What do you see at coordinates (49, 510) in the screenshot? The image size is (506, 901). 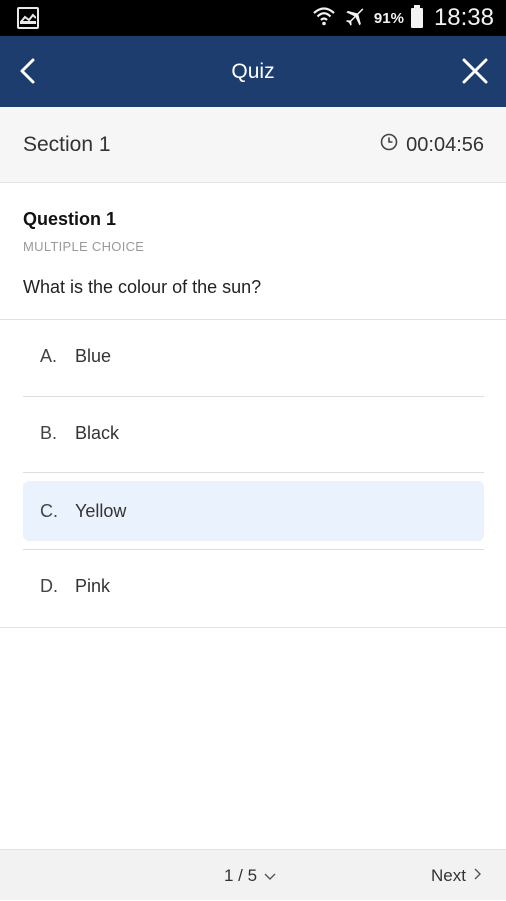 I see `option-letter: C.` at bounding box center [49, 510].